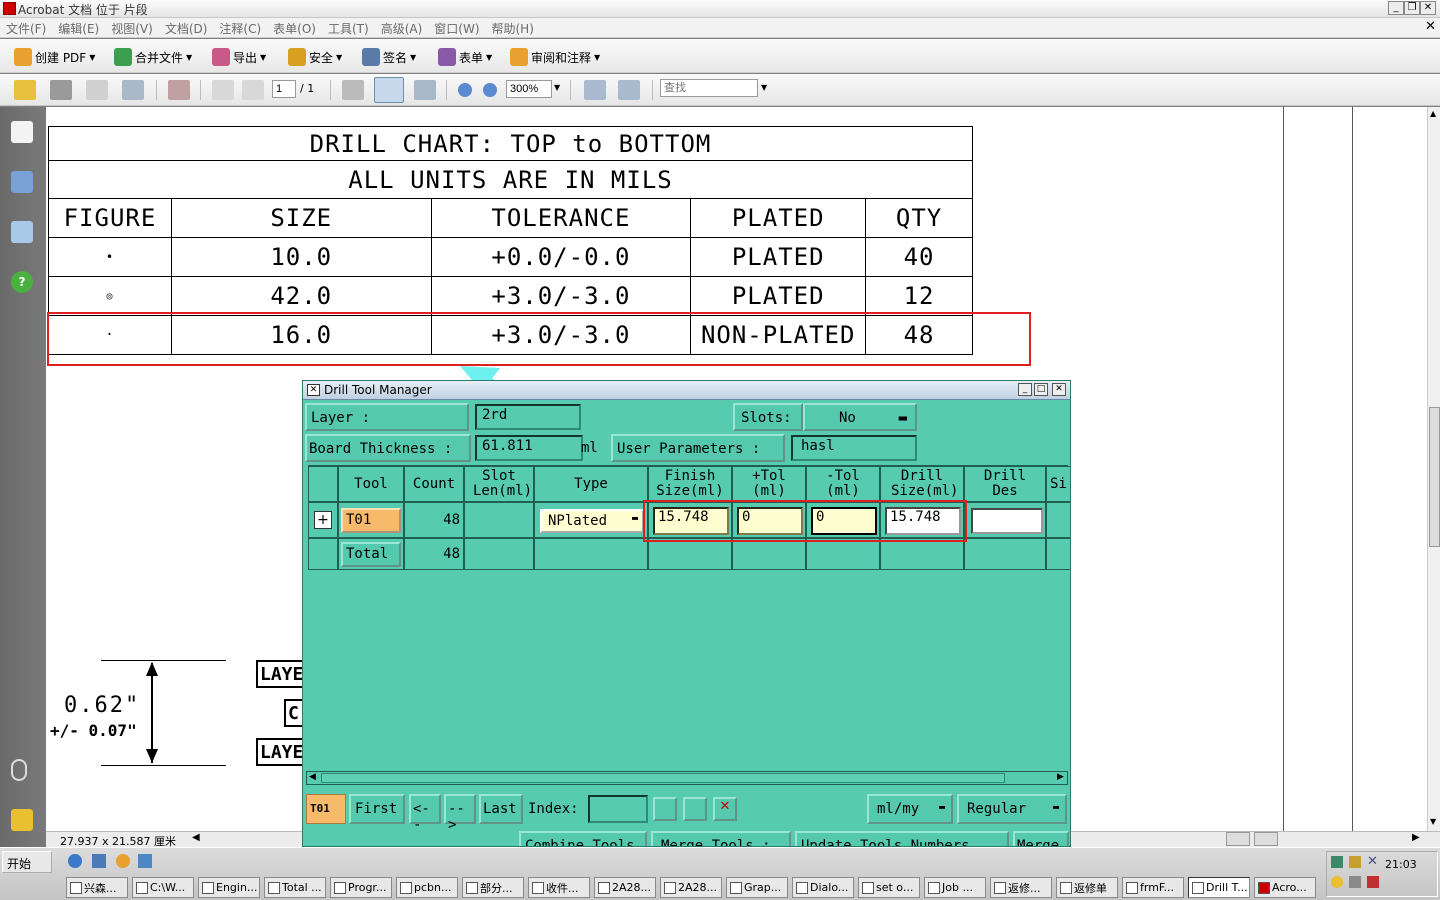  I want to click on expand-icon: +, so click(323, 520).